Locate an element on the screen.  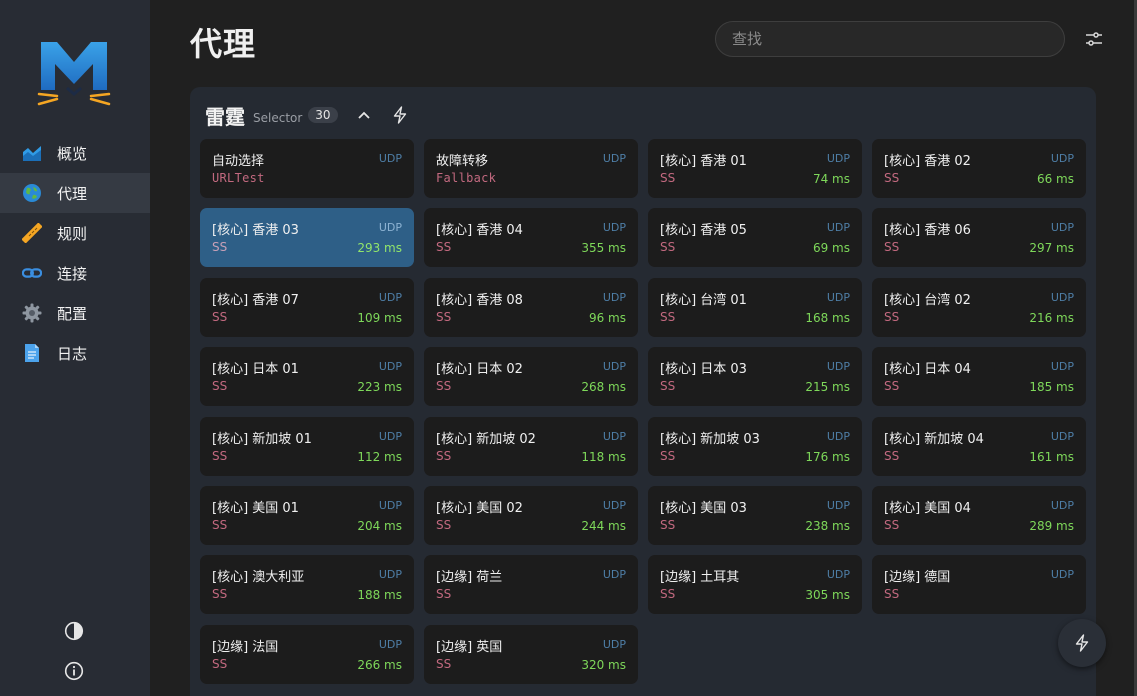
proxy-card: [核心] 香港 06 UDP SS 297 ms is located at coordinates (979, 238).